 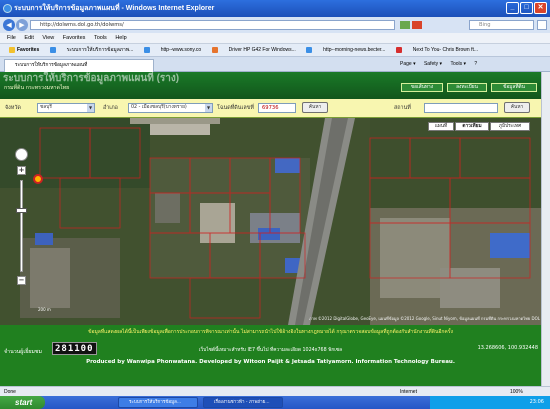 What do you see at coordinates (458, 64) in the screenshot?
I see `tools-menu: Tools ▾` at bounding box center [458, 64].